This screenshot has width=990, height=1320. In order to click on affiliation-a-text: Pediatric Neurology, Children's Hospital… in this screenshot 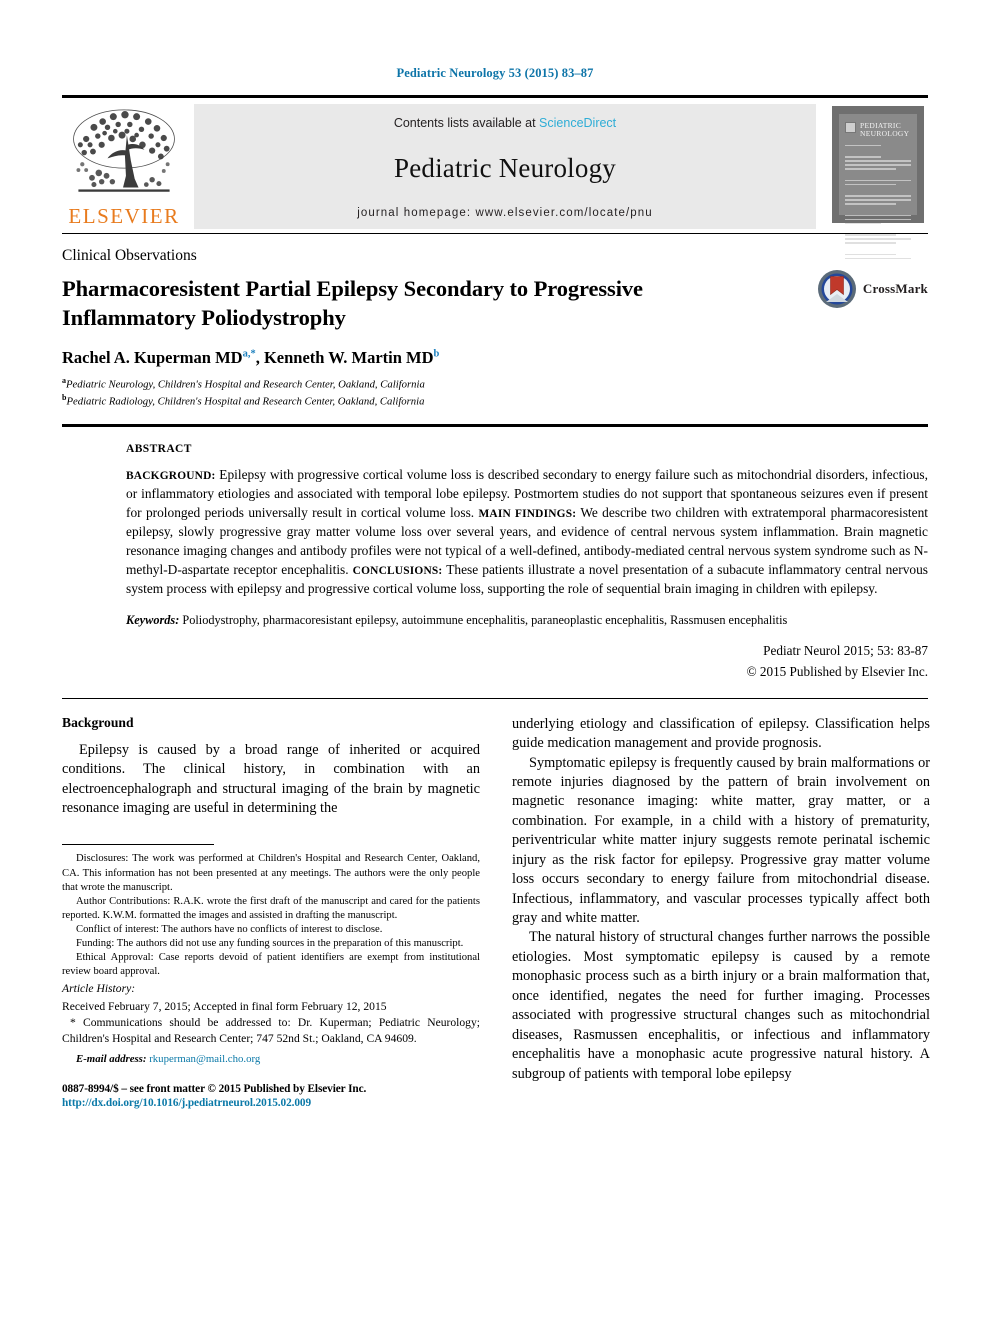, I will do `click(245, 384)`.